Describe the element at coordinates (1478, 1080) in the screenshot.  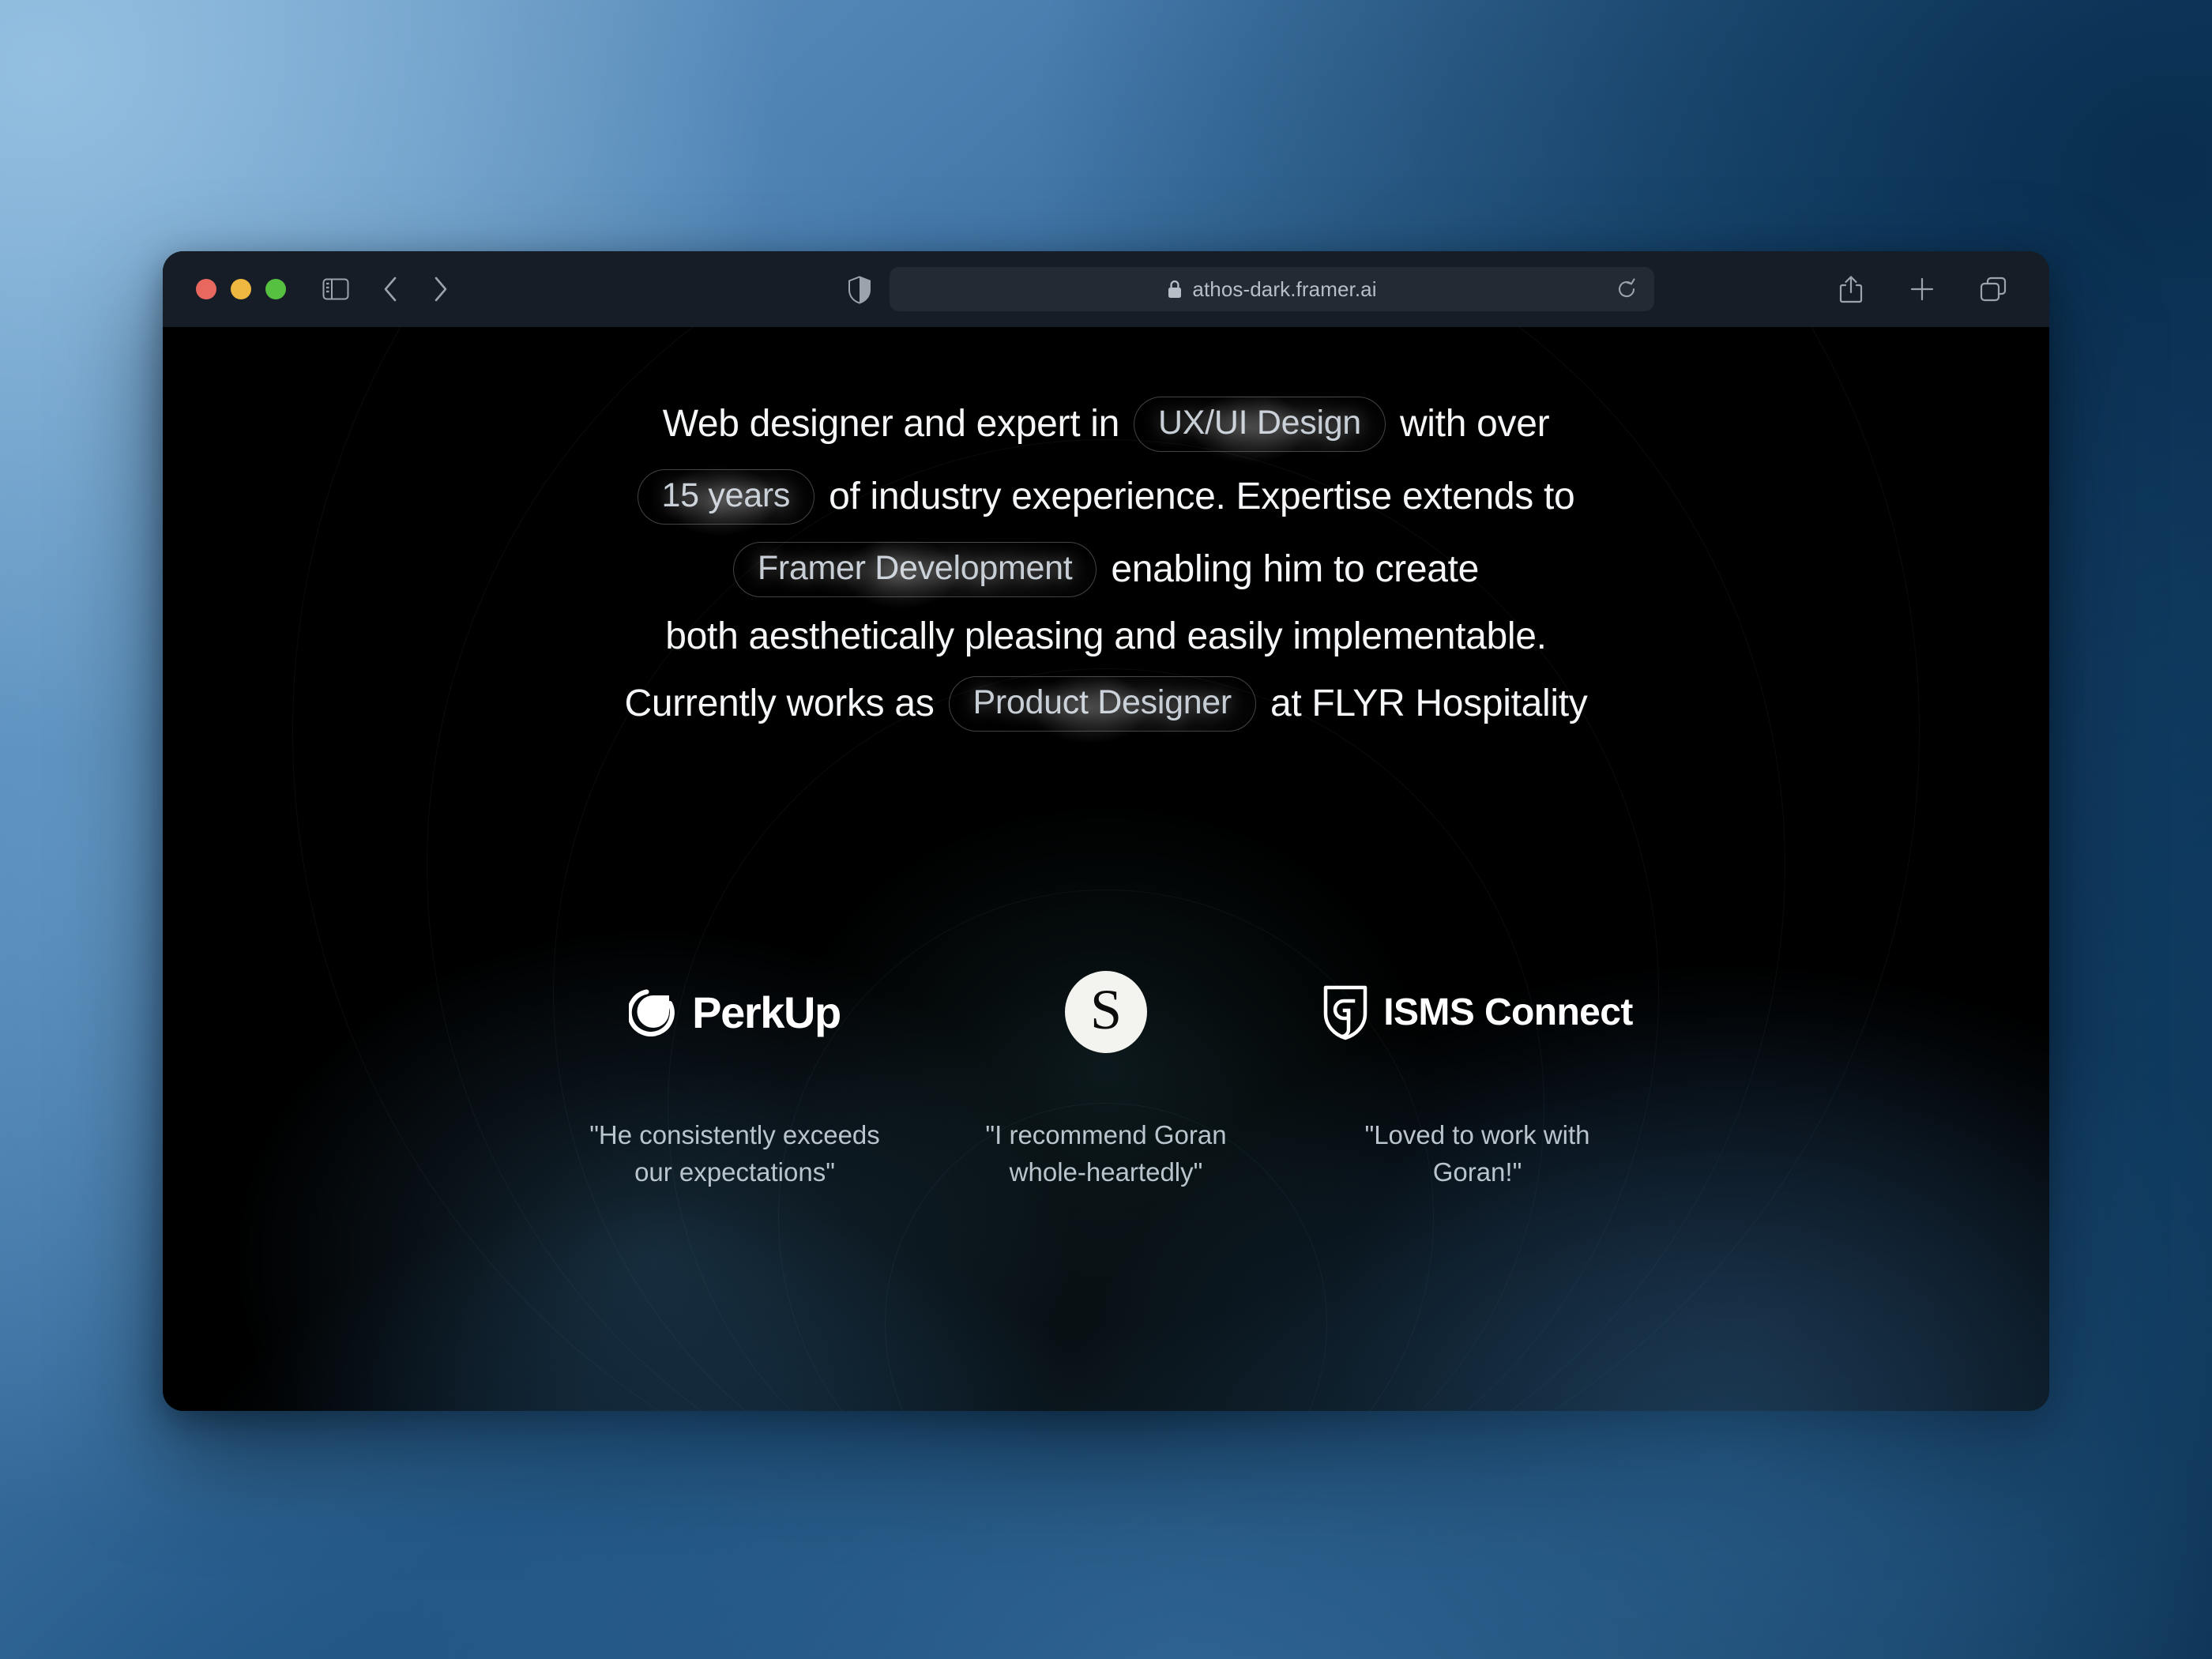
I see `testimonial-isms-connect: ISMS Connect "Loved to work with Goran!"` at that location.